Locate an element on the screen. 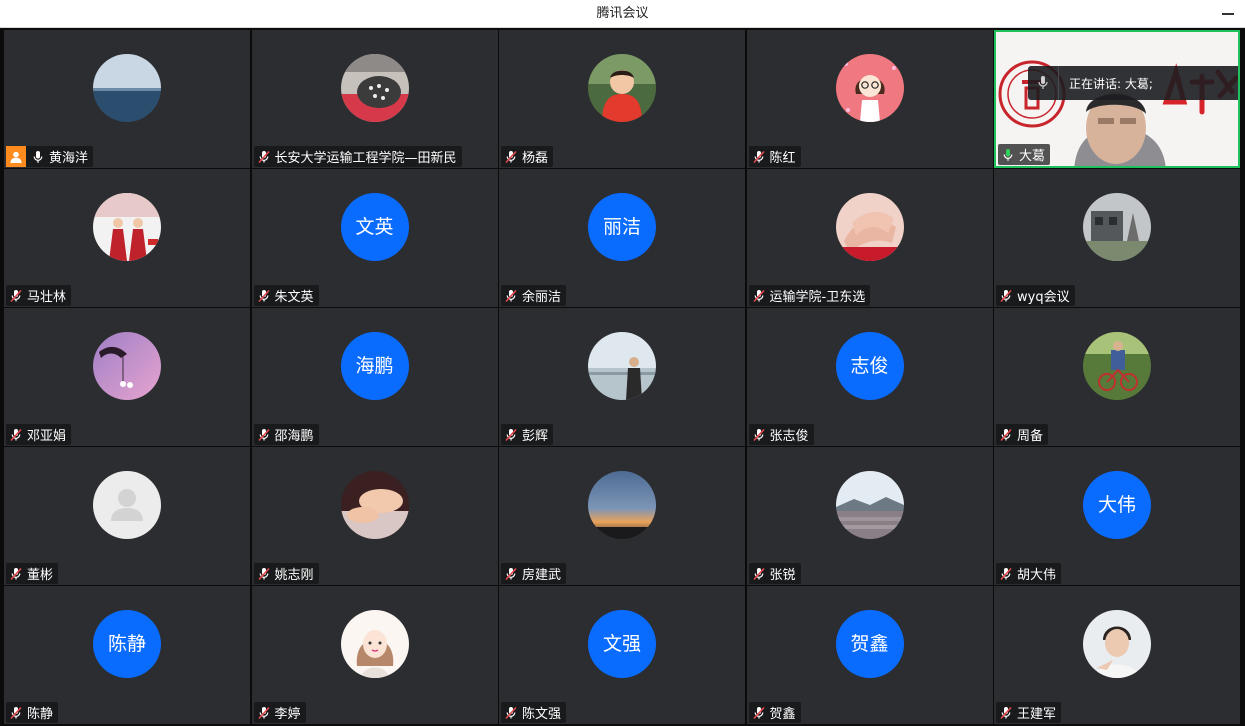 This screenshot has height=726, width=1245. avatar-baby-feet-photo is located at coordinates (374, 505).